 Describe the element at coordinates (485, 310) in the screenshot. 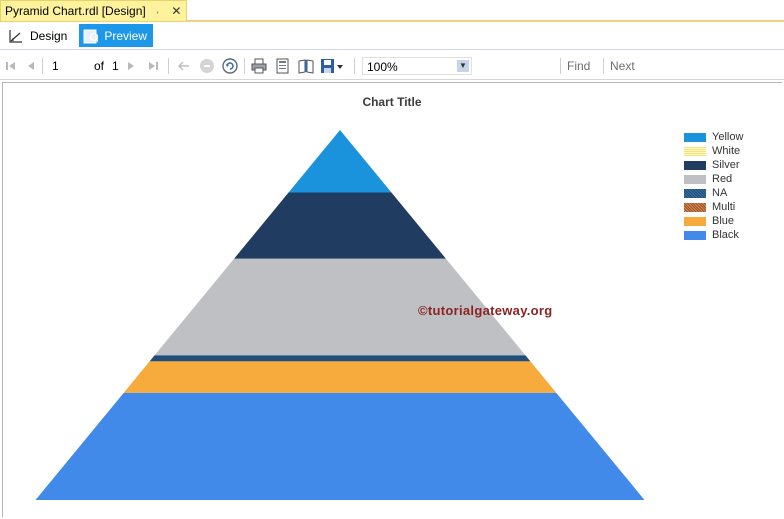

I see `watermark: ©tutorialgateway.org` at that location.